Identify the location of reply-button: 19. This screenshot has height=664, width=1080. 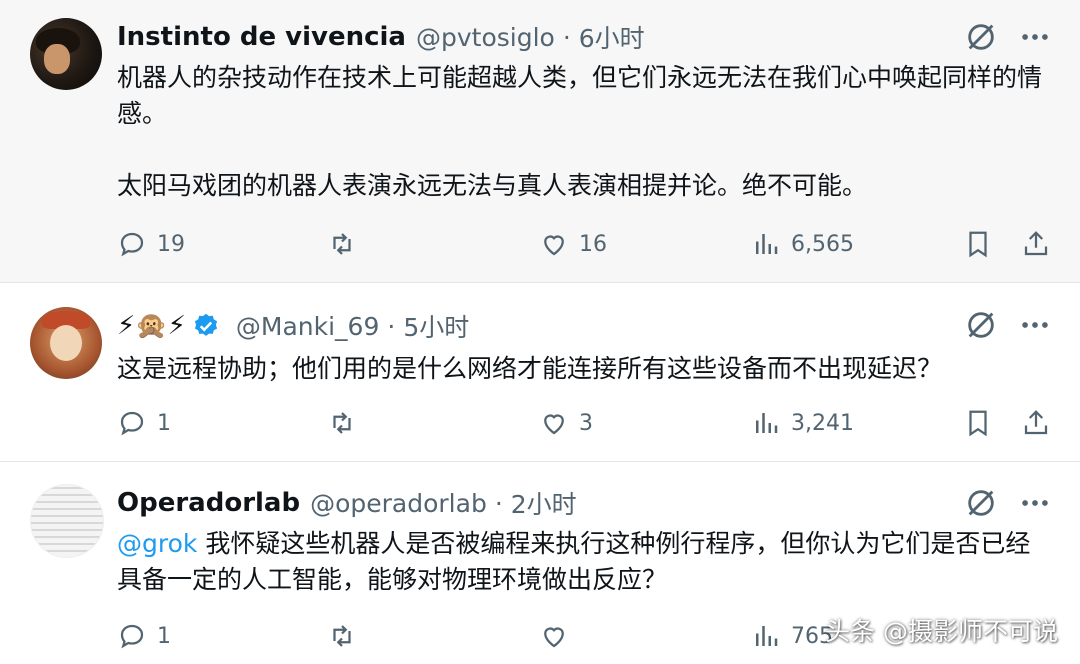
(151, 244).